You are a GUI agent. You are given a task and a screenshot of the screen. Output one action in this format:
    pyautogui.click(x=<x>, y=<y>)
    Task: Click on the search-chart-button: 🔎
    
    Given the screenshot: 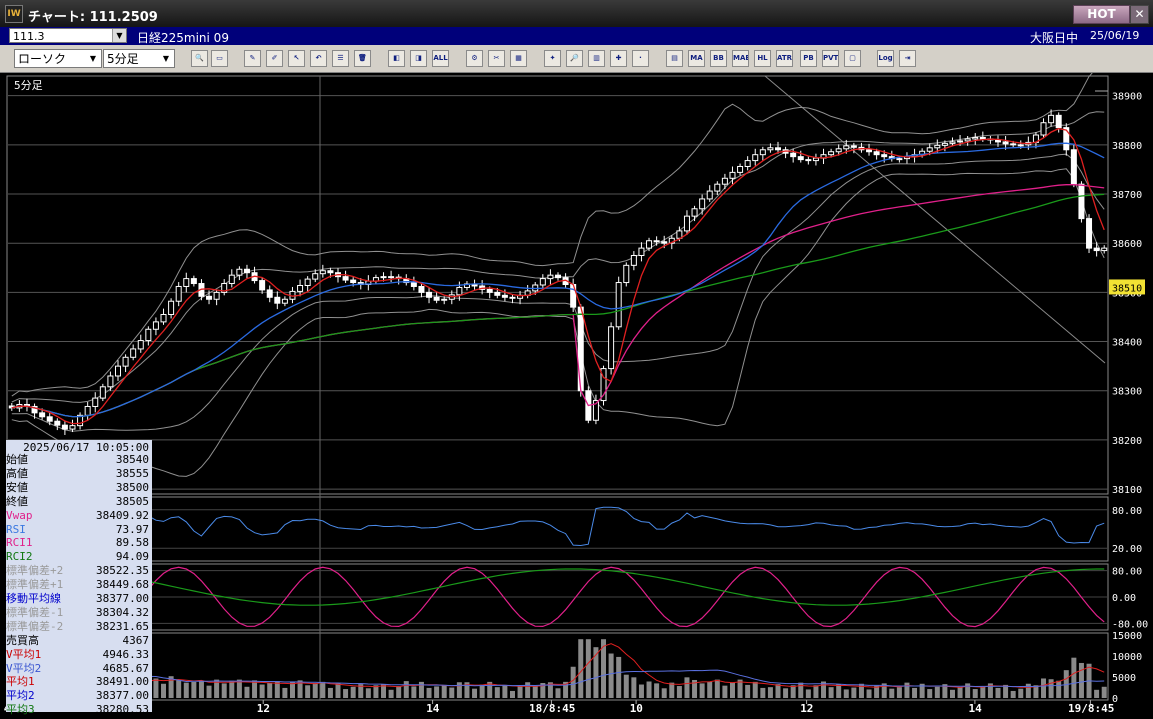 What is the action you would take?
    pyautogui.click(x=574, y=58)
    